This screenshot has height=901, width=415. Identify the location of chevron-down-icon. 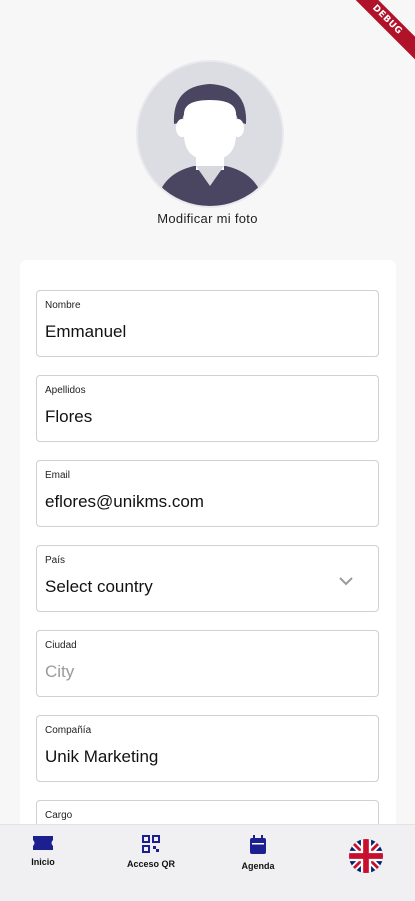
(346, 581).